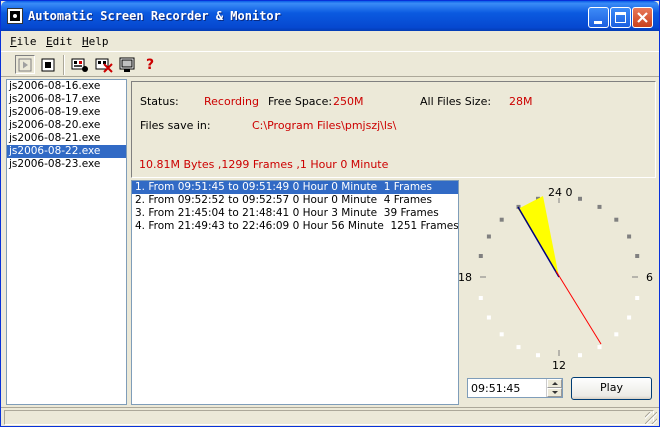  What do you see at coordinates (64, 65) in the screenshot?
I see `toolbar-separator` at bounding box center [64, 65].